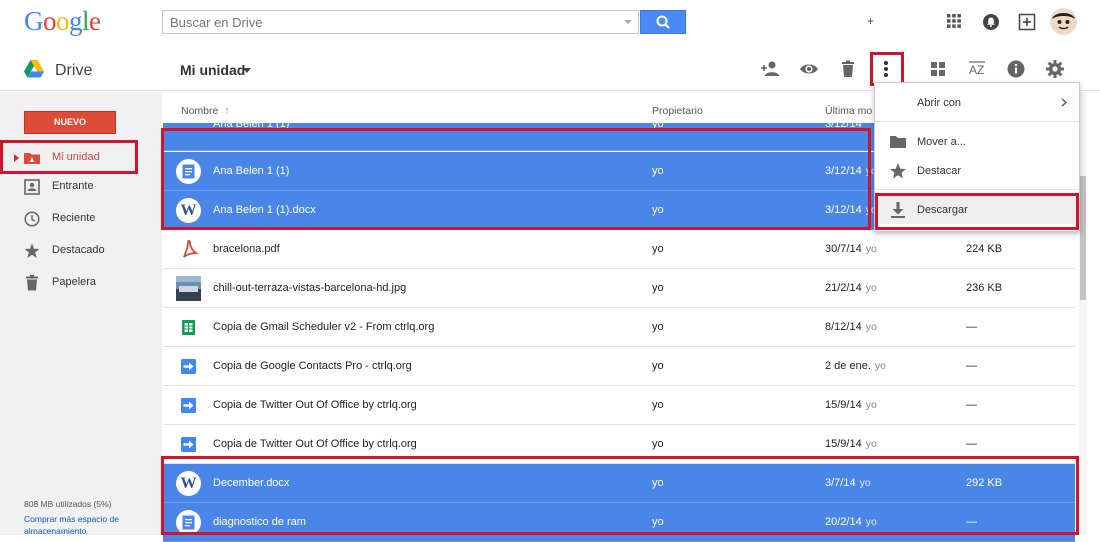 The image size is (1100, 542). What do you see at coordinates (851, 171) in the screenshot?
I see `file-modified: 3/12/14 yo` at bounding box center [851, 171].